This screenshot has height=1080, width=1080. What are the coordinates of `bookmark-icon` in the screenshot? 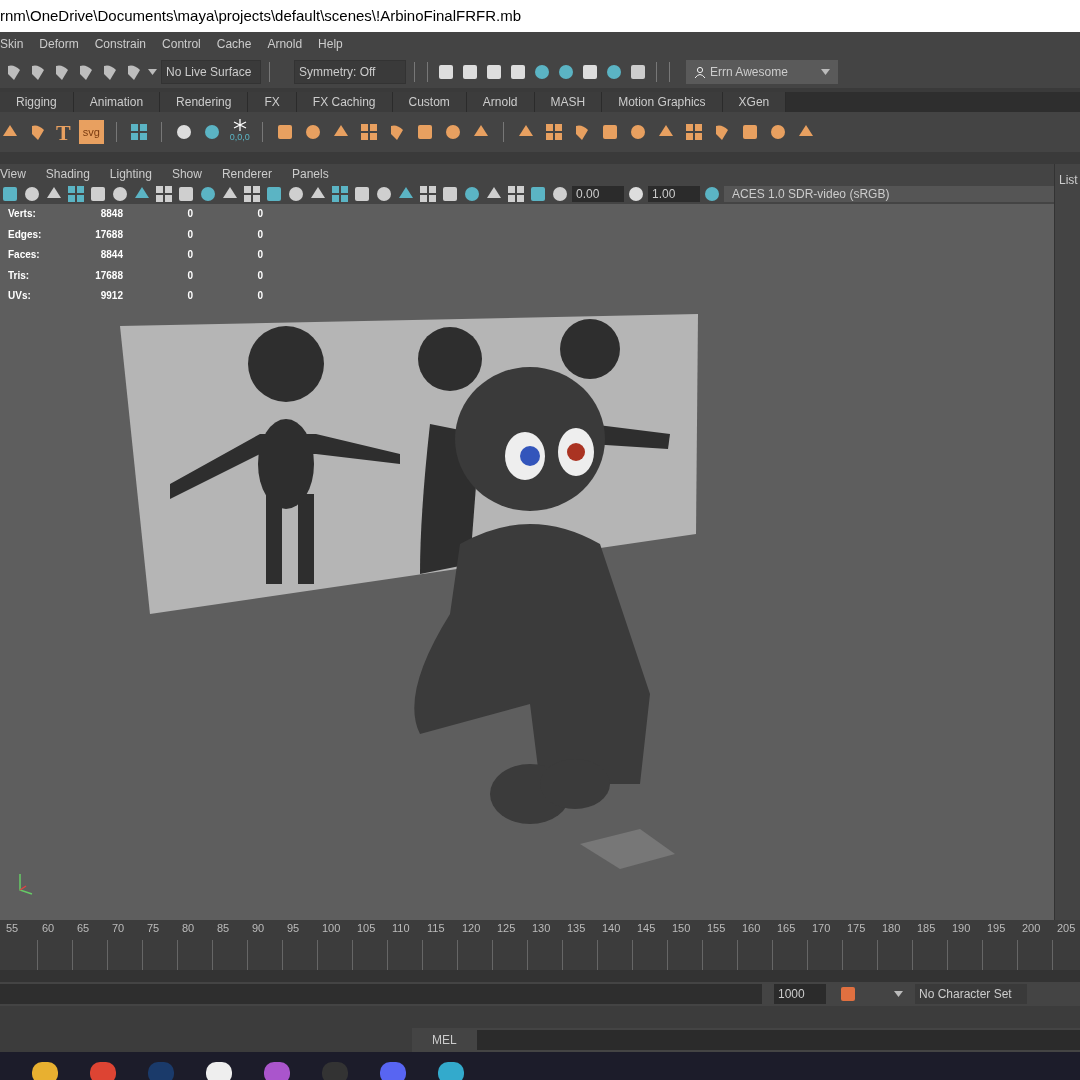 It's located at (848, 994).